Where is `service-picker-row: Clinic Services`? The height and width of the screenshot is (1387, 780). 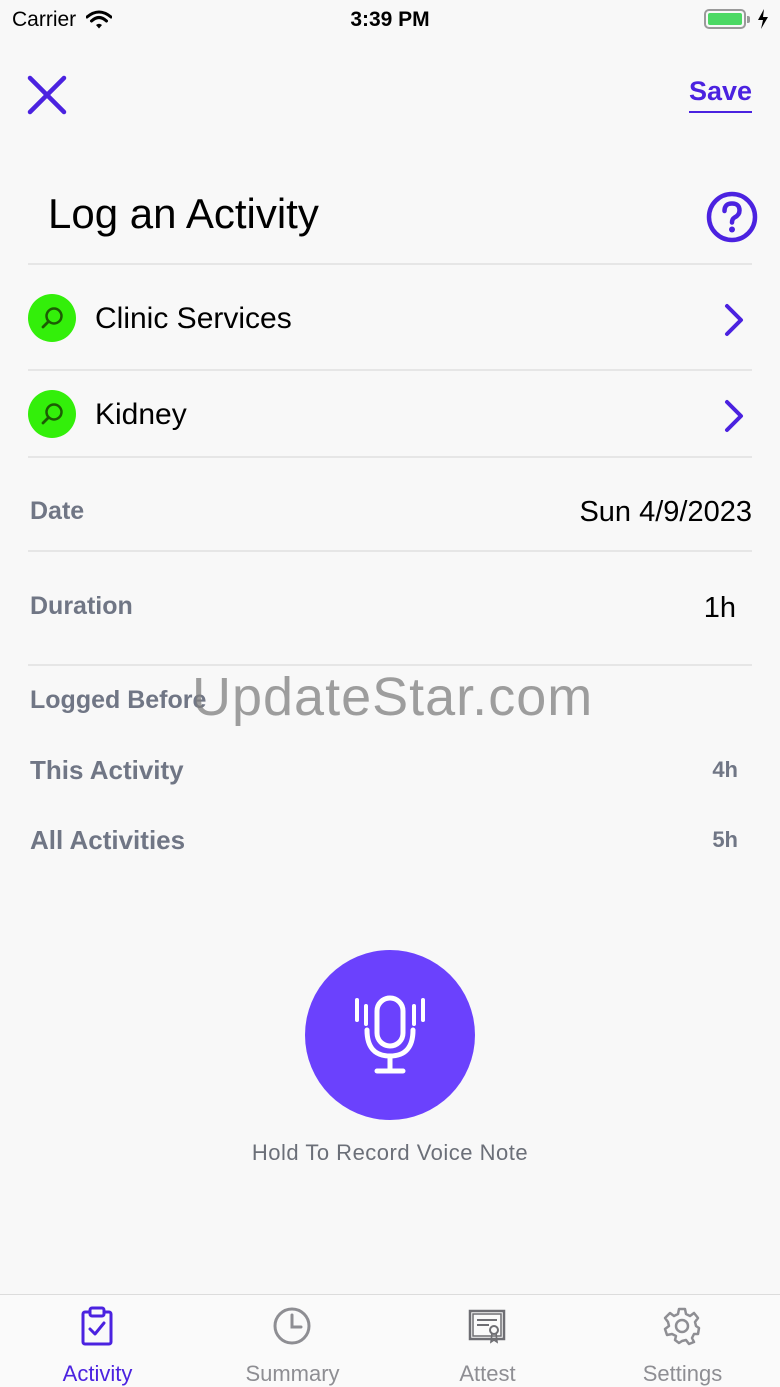 service-picker-row: Clinic Services is located at coordinates (390, 317).